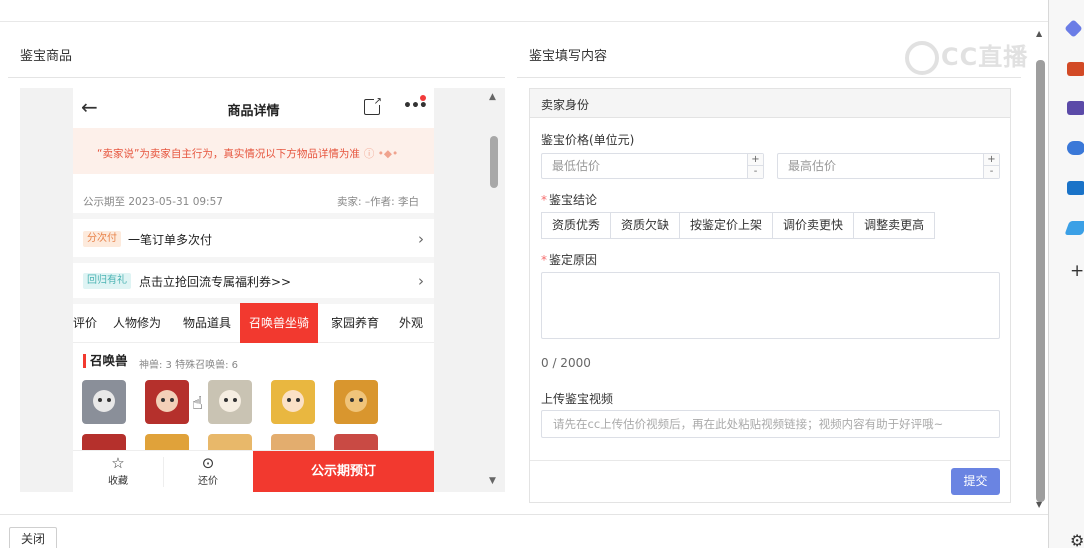 The height and width of the screenshot is (548, 1084). Describe the element at coordinates (46, 56) in the screenshot. I see `left-section-title: 鉴宝商品` at that location.